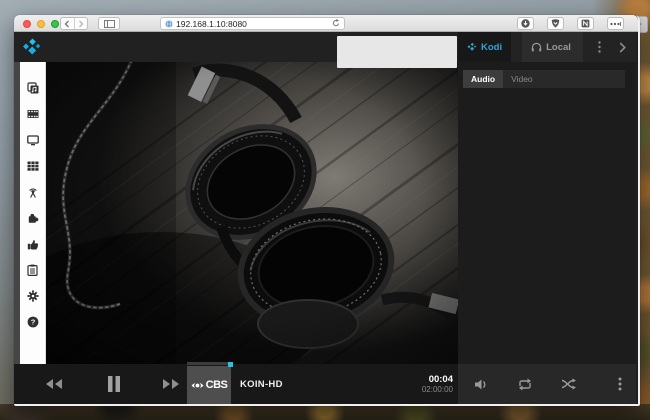 The image size is (650, 420). I want to click on headphones-icon, so click(536, 47).